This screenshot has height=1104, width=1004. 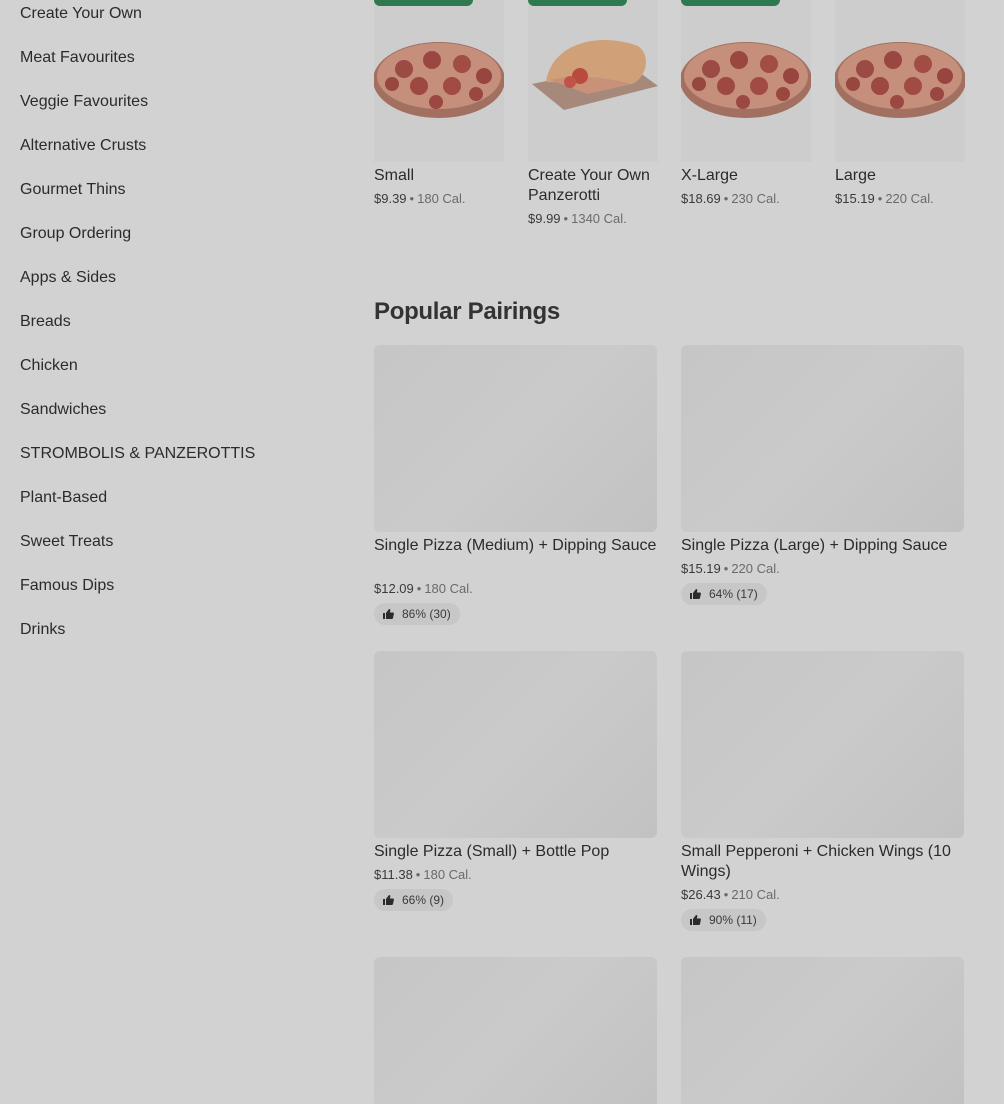 What do you see at coordinates (393, 874) in the screenshot?
I see `pairing-price: $11.38` at bounding box center [393, 874].